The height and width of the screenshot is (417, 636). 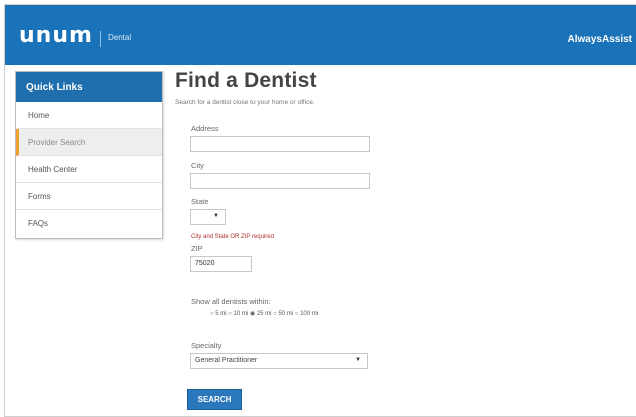 I want to click on state-select: ▼, so click(x=208, y=217).